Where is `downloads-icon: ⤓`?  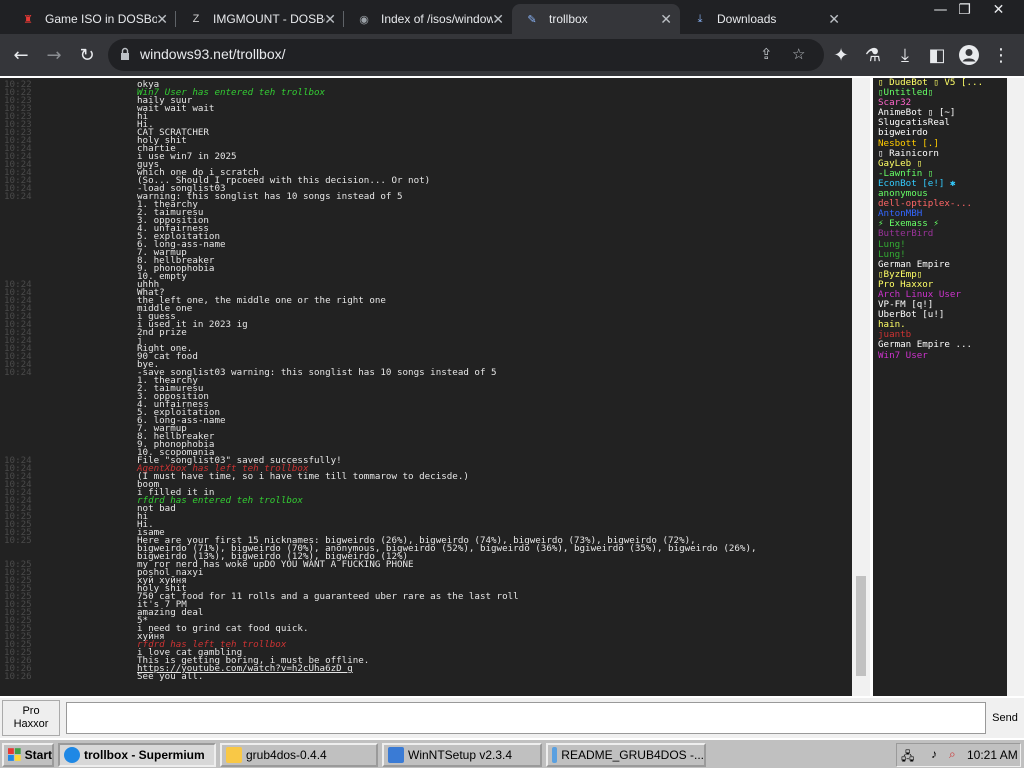 downloads-icon: ⤓ is located at coordinates (905, 55).